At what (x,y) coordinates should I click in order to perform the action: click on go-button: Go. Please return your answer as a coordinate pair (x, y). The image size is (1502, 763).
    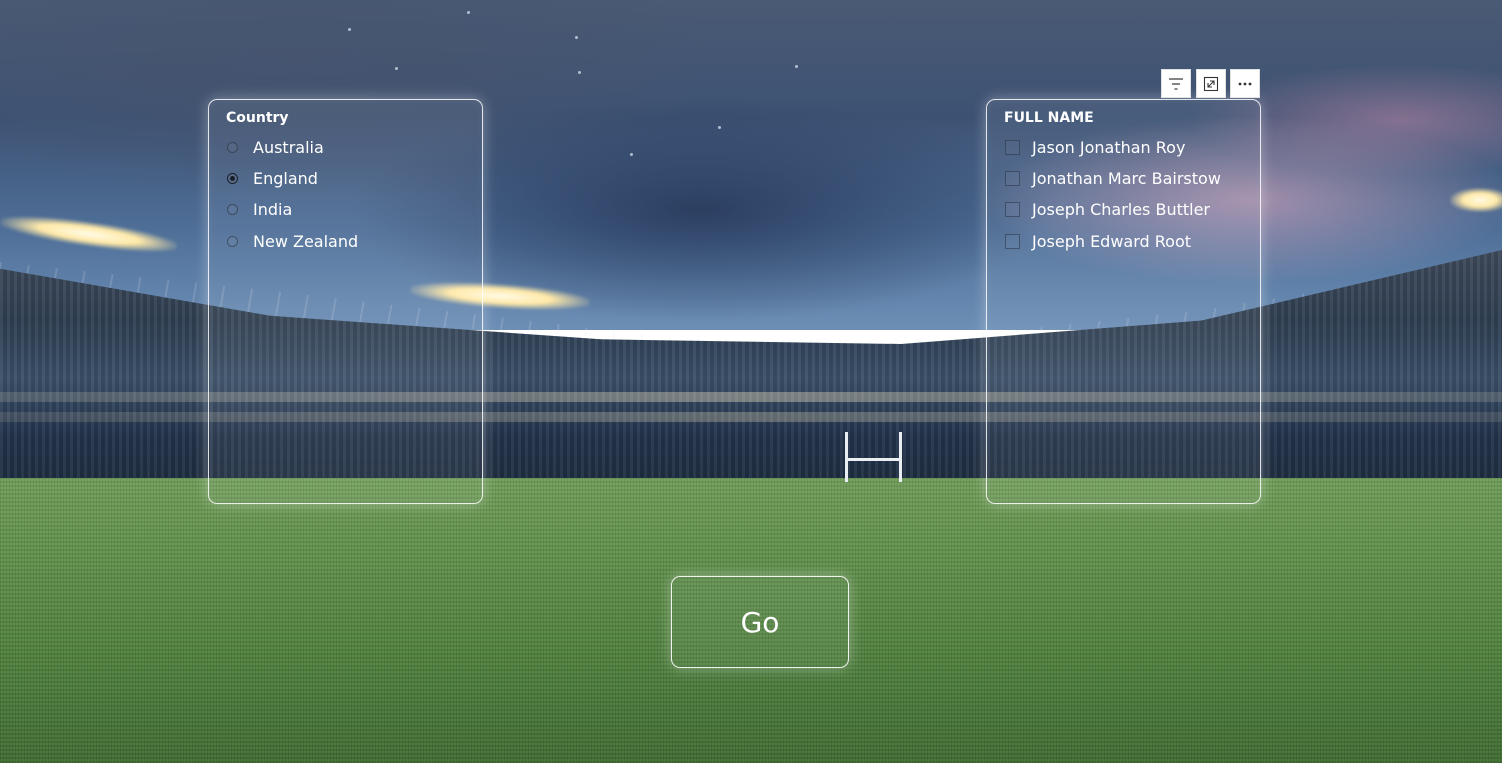
    Looking at the image, I should click on (760, 622).